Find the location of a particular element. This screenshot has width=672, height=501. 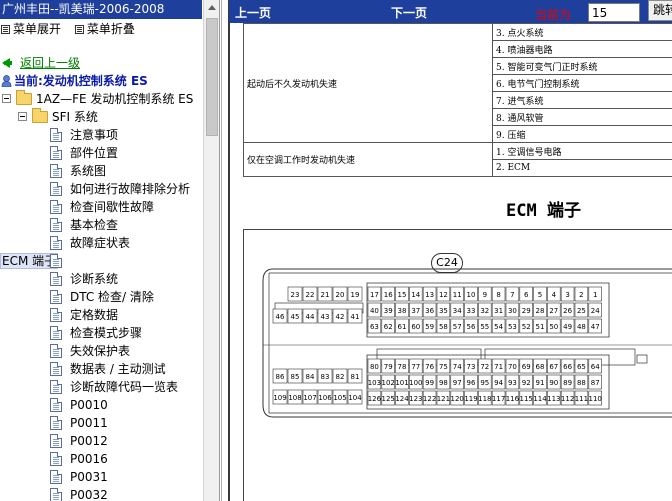

pin-number: 16 is located at coordinates (388, 295).